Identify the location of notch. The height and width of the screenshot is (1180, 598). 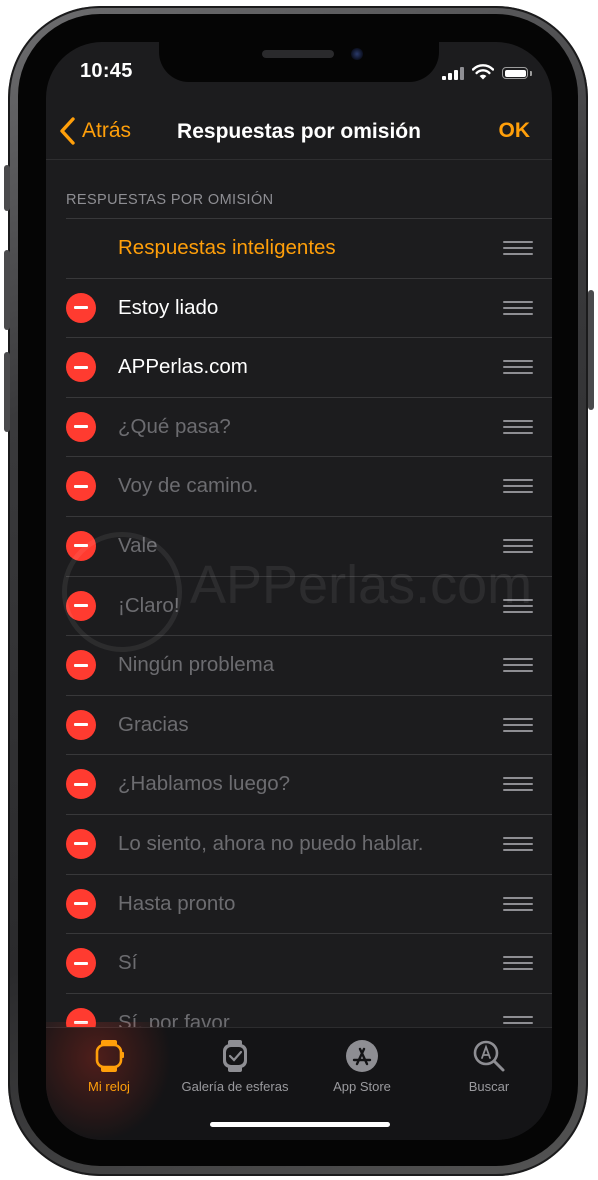
(299, 62).